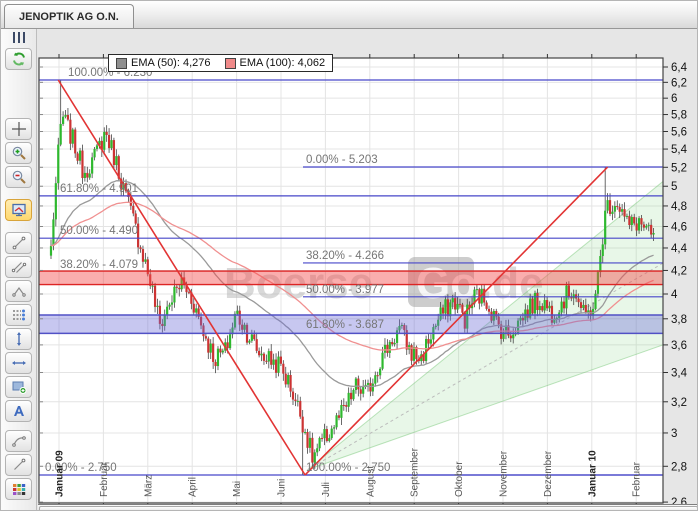 The width and height of the screenshot is (698, 511). I want to click on y-axis-label: 3,4, so click(679, 374).